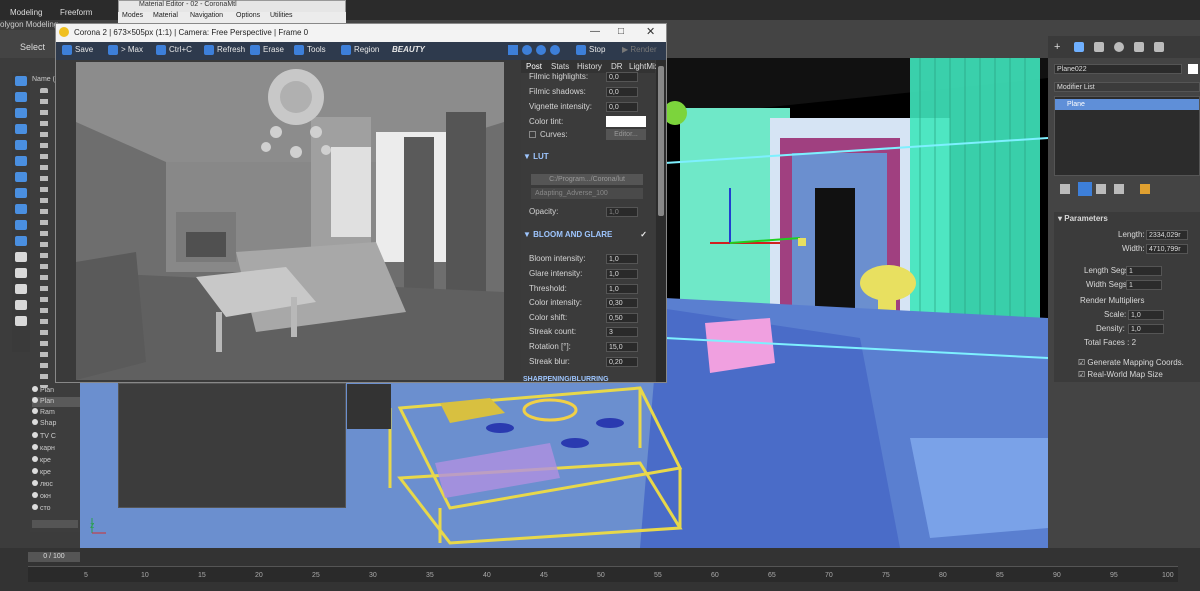  What do you see at coordinates (1167, 235) in the screenshot?
I see `length-field: 2334,029r` at bounding box center [1167, 235].